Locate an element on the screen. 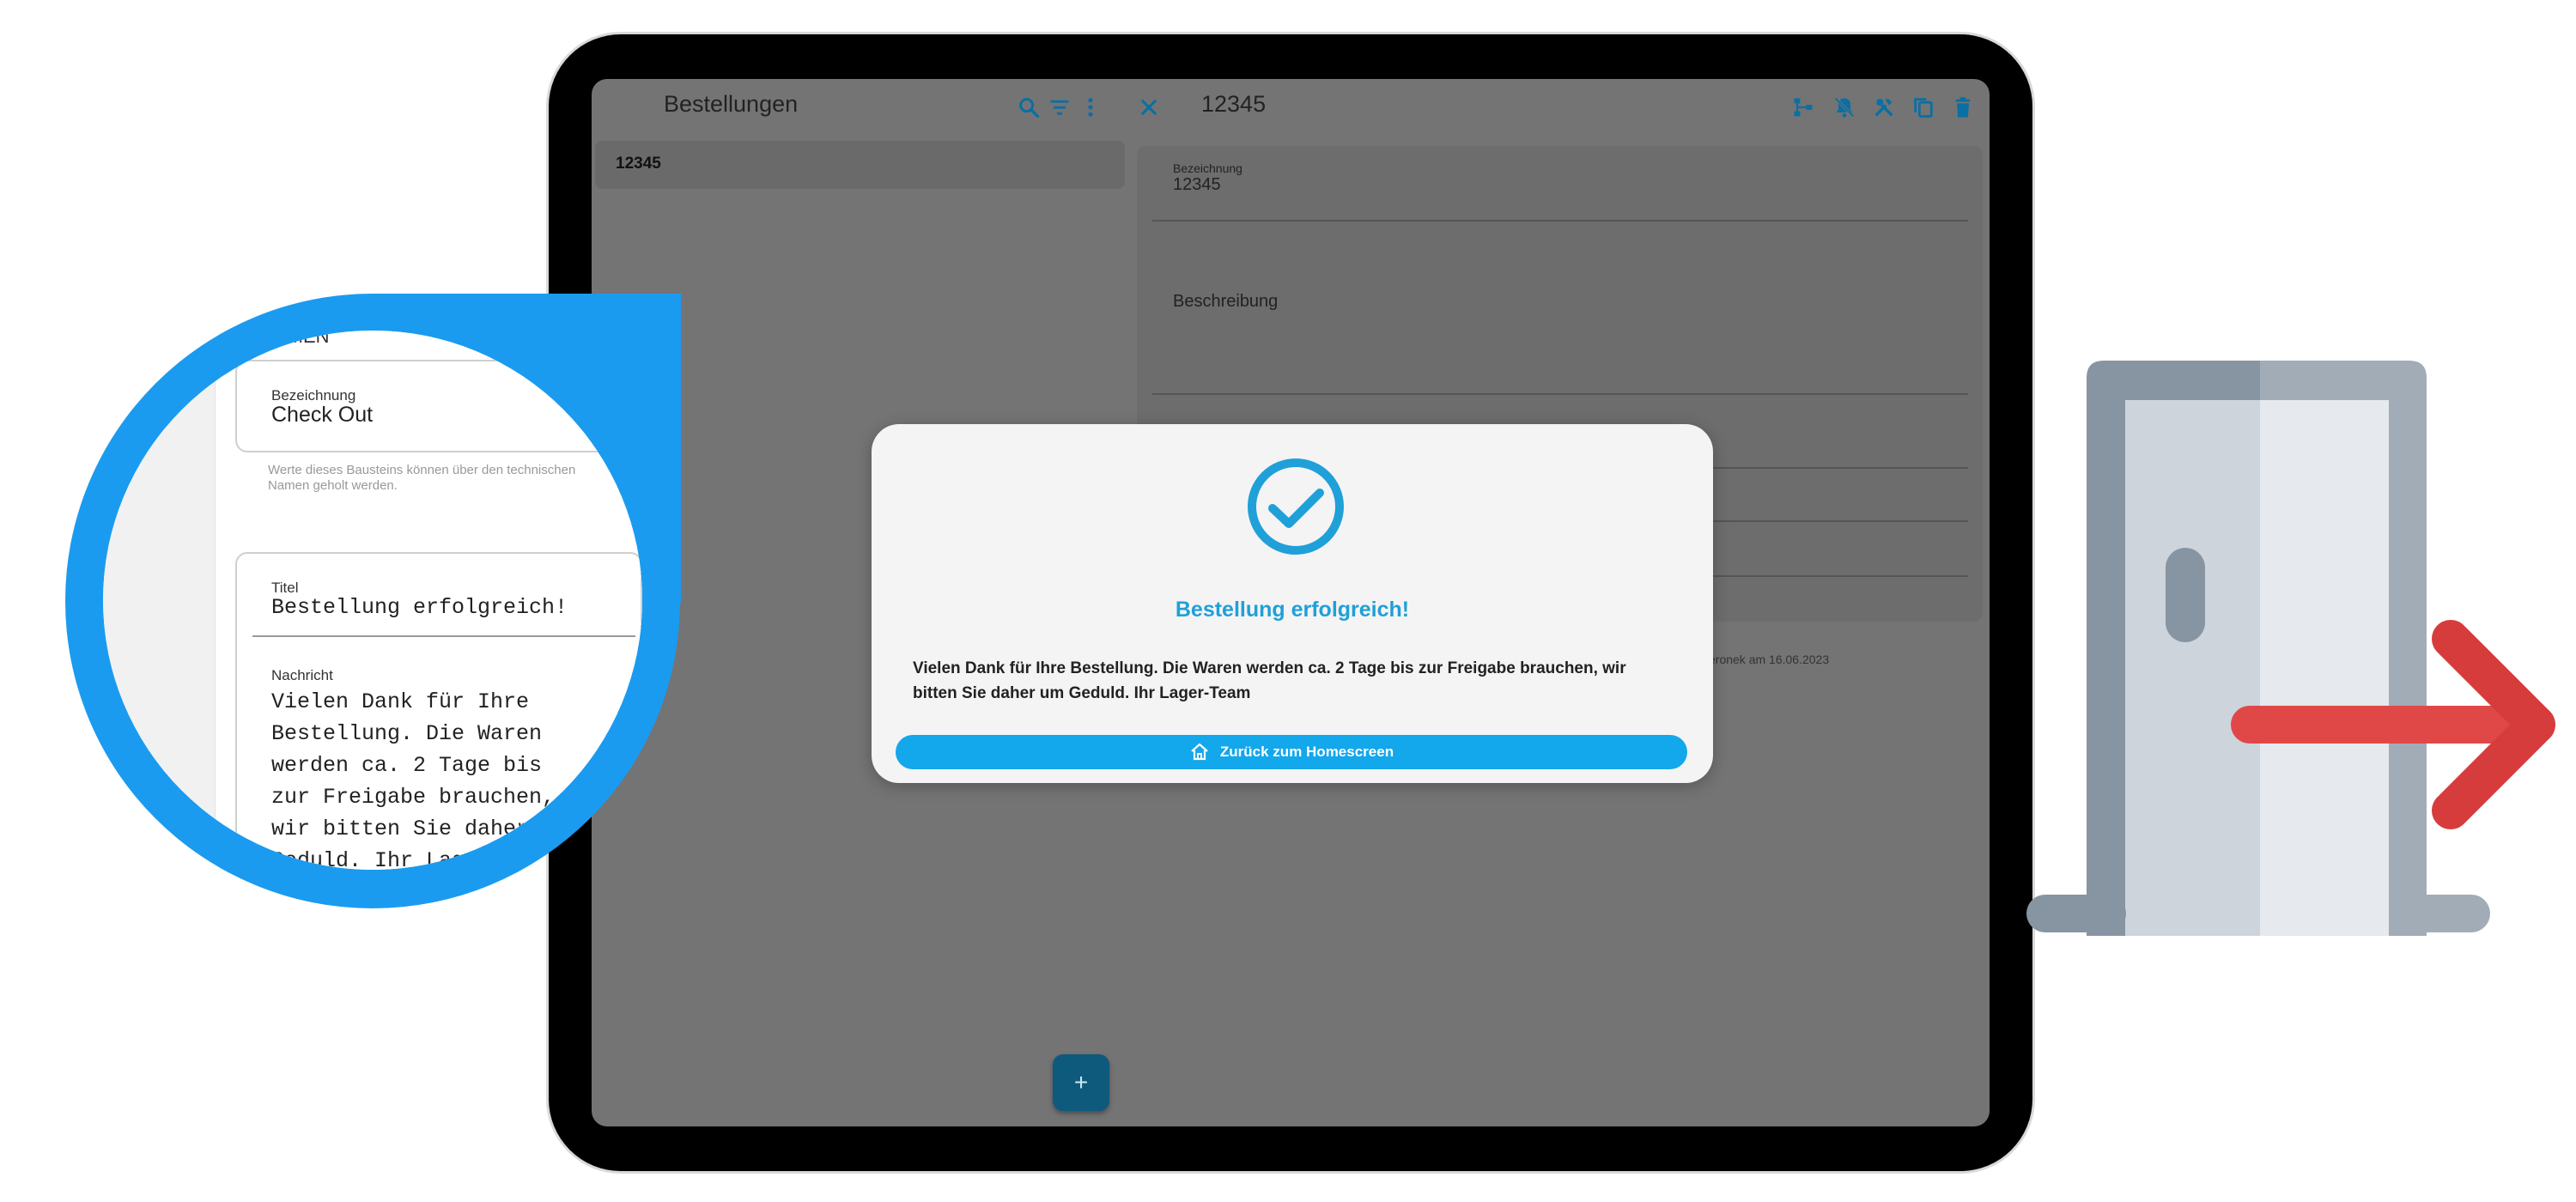  add-icon: + is located at coordinates (1081, 1082).